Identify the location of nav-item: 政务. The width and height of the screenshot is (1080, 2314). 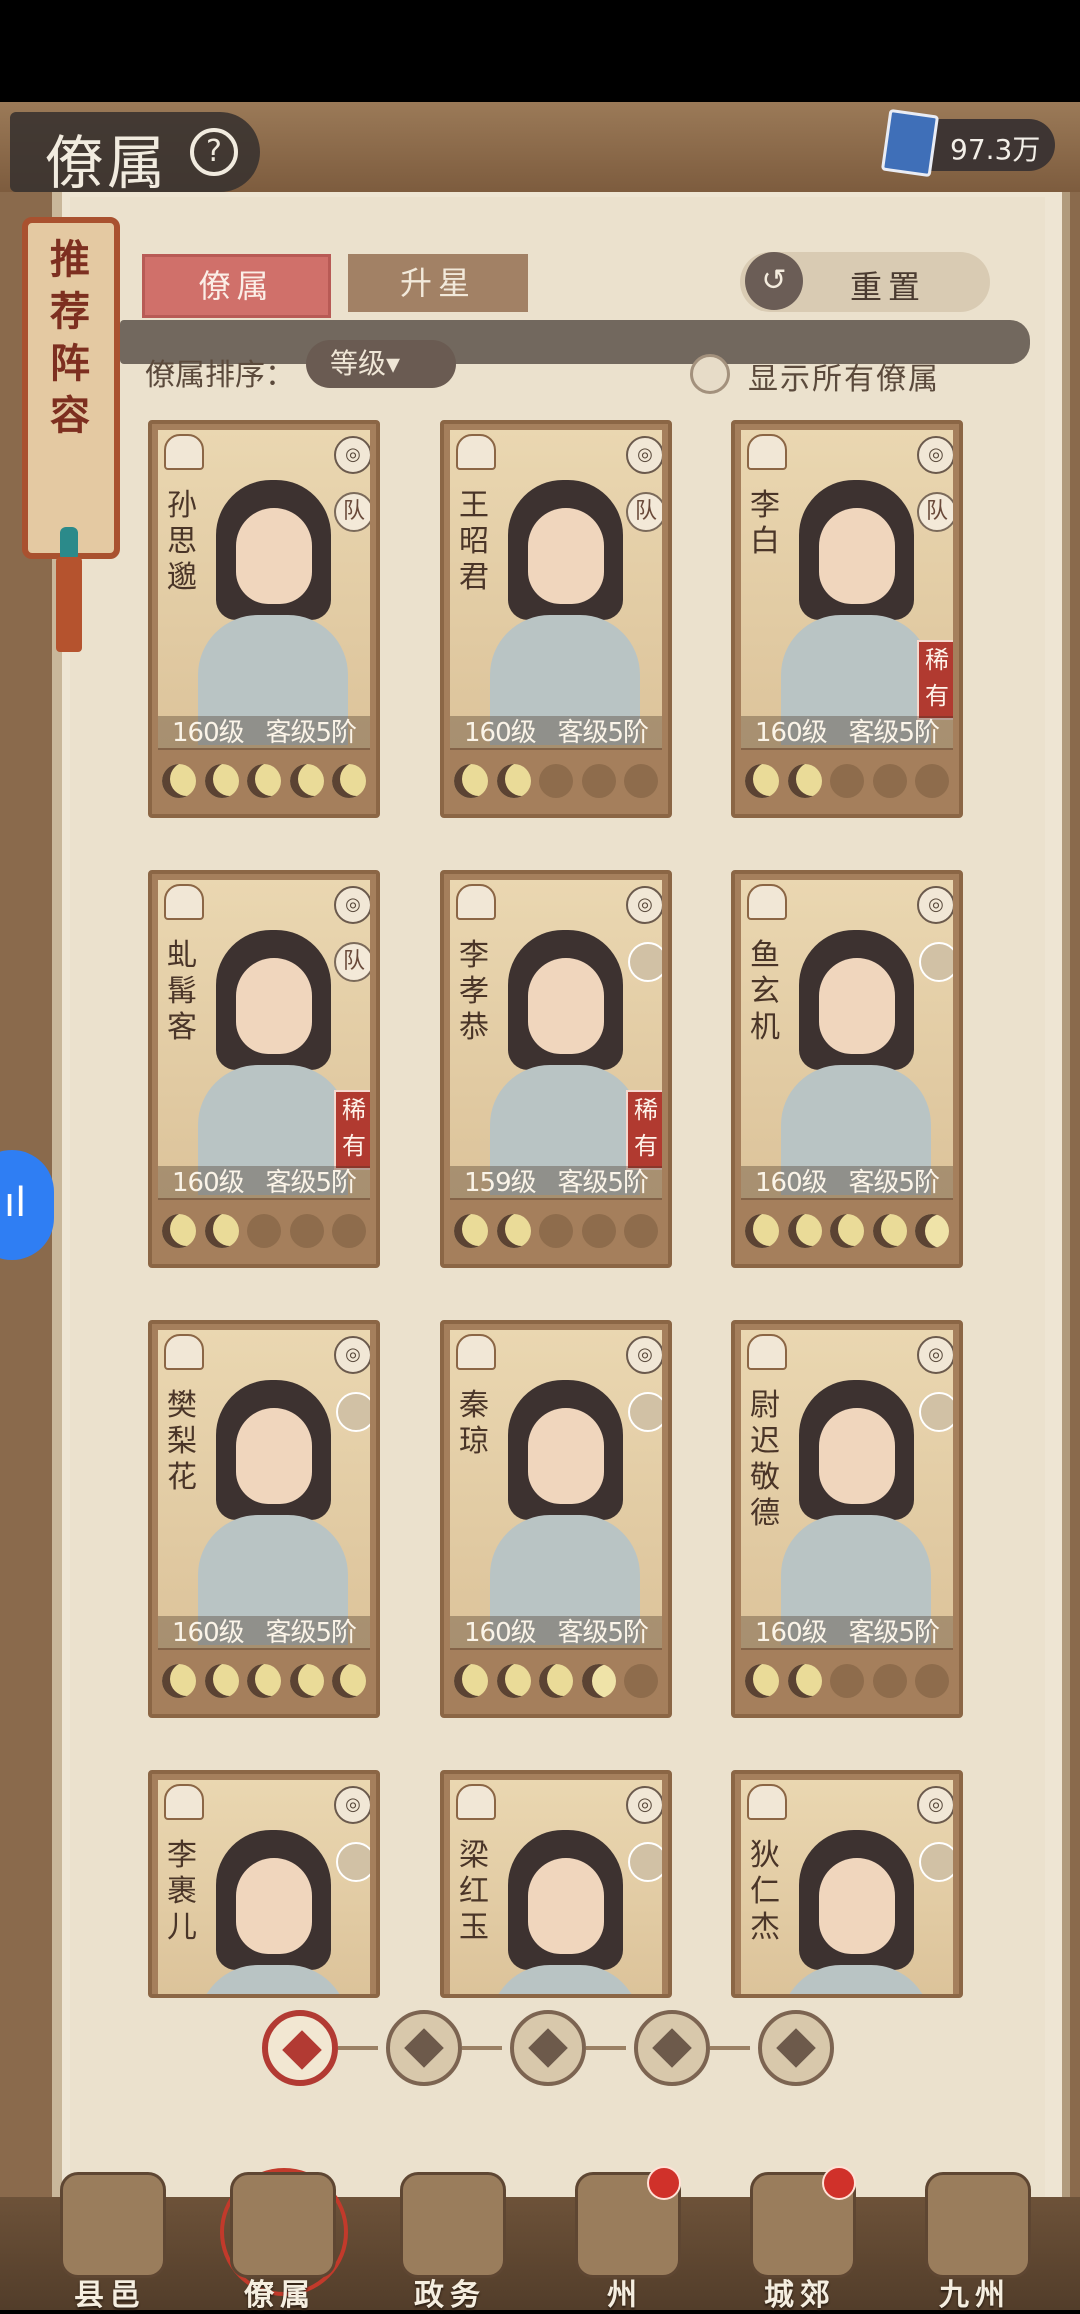
(450, 2237).